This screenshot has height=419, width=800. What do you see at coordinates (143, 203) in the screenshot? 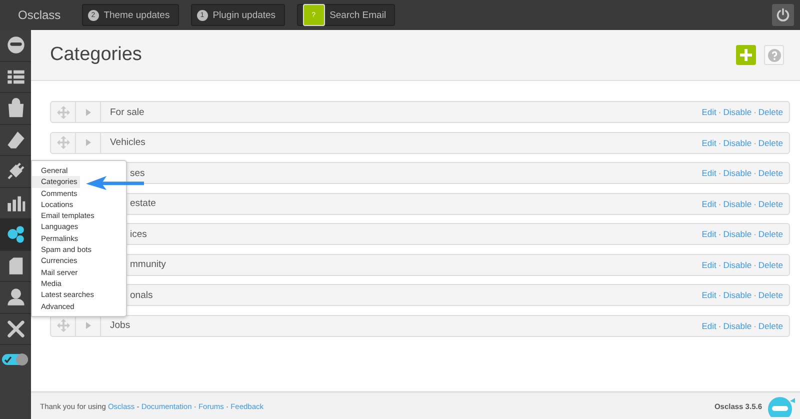
I see `category-name: estate` at bounding box center [143, 203].